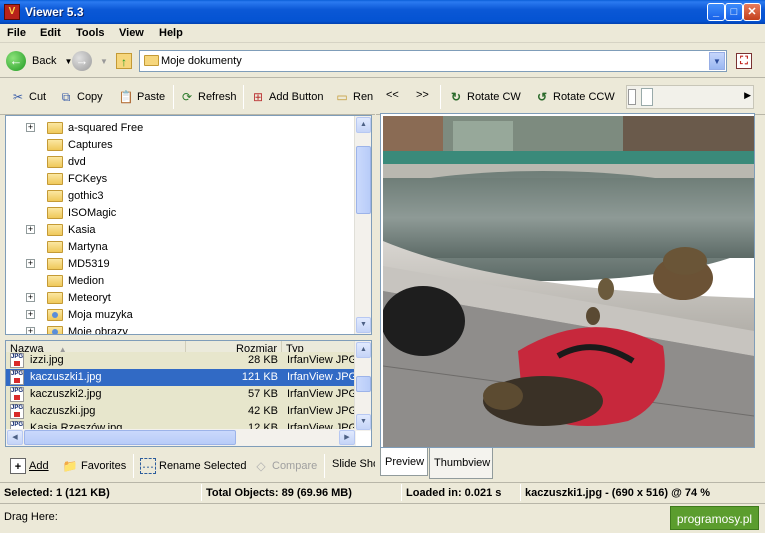 Image resolution: width=765 pixels, height=533 pixels. I want to click on add-button-button: ⊞ Add Button, so click(286, 97).